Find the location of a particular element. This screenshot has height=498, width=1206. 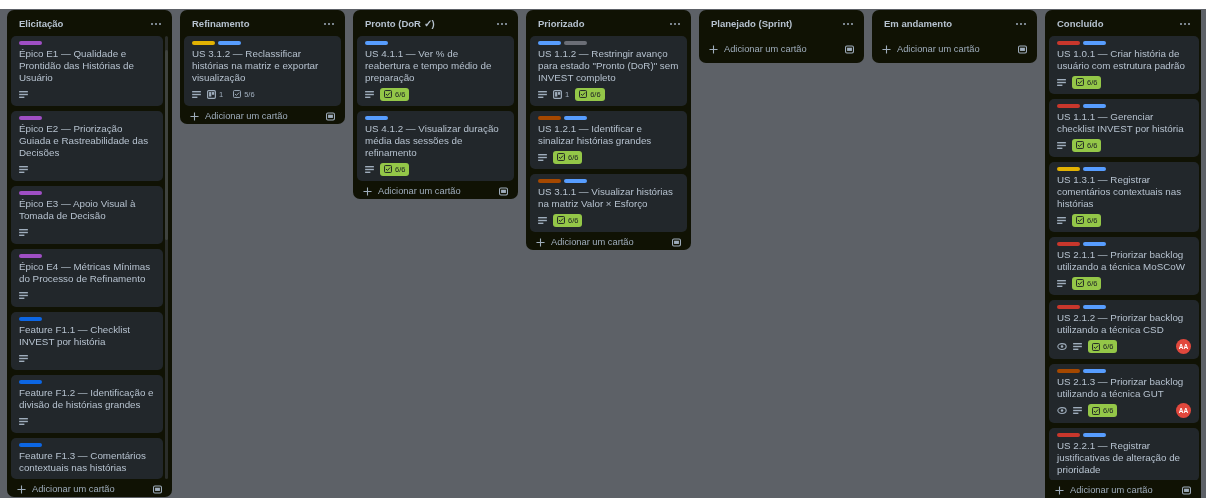

list-title: Pronto (DoR ✓) is located at coordinates (400, 23).